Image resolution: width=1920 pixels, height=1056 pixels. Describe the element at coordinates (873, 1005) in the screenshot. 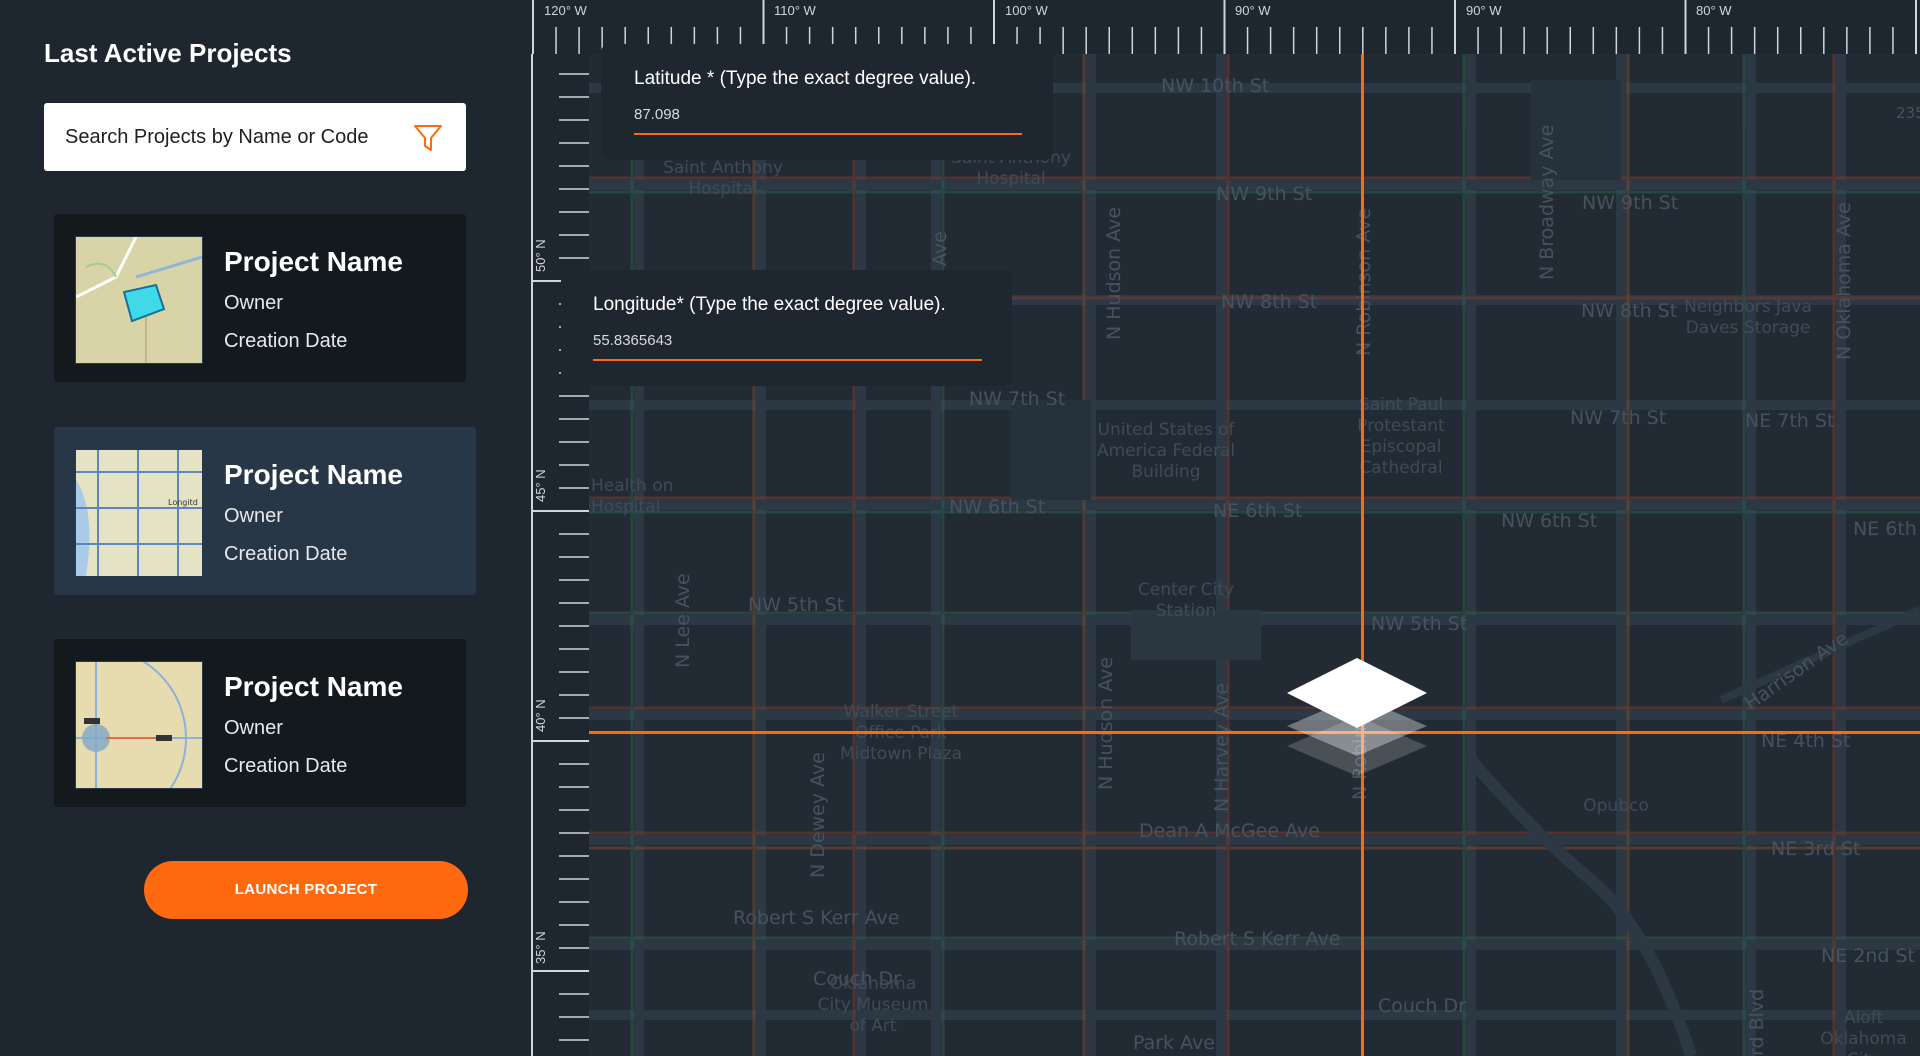

I see `poi-label: Oklahoma City Museum of Art` at that location.